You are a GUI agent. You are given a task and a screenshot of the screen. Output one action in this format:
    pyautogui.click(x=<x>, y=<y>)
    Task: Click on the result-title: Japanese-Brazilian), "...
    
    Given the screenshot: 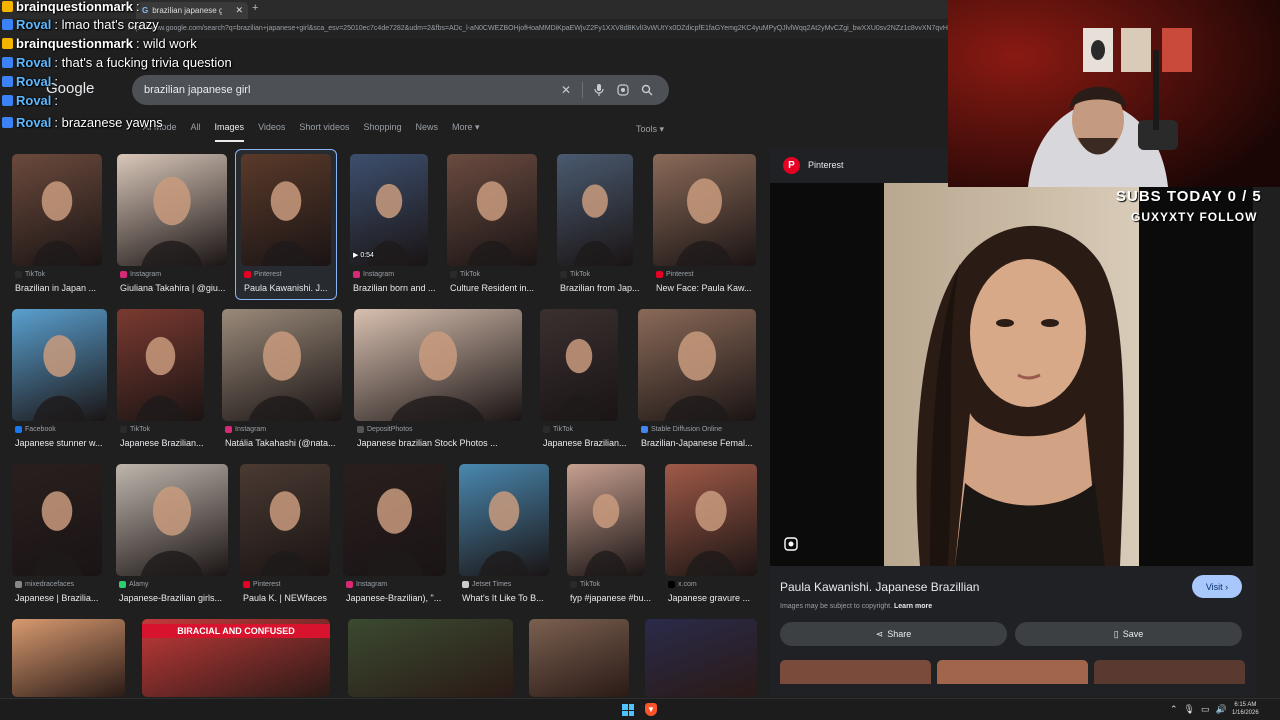 What is the action you would take?
    pyautogui.click(x=393, y=598)
    